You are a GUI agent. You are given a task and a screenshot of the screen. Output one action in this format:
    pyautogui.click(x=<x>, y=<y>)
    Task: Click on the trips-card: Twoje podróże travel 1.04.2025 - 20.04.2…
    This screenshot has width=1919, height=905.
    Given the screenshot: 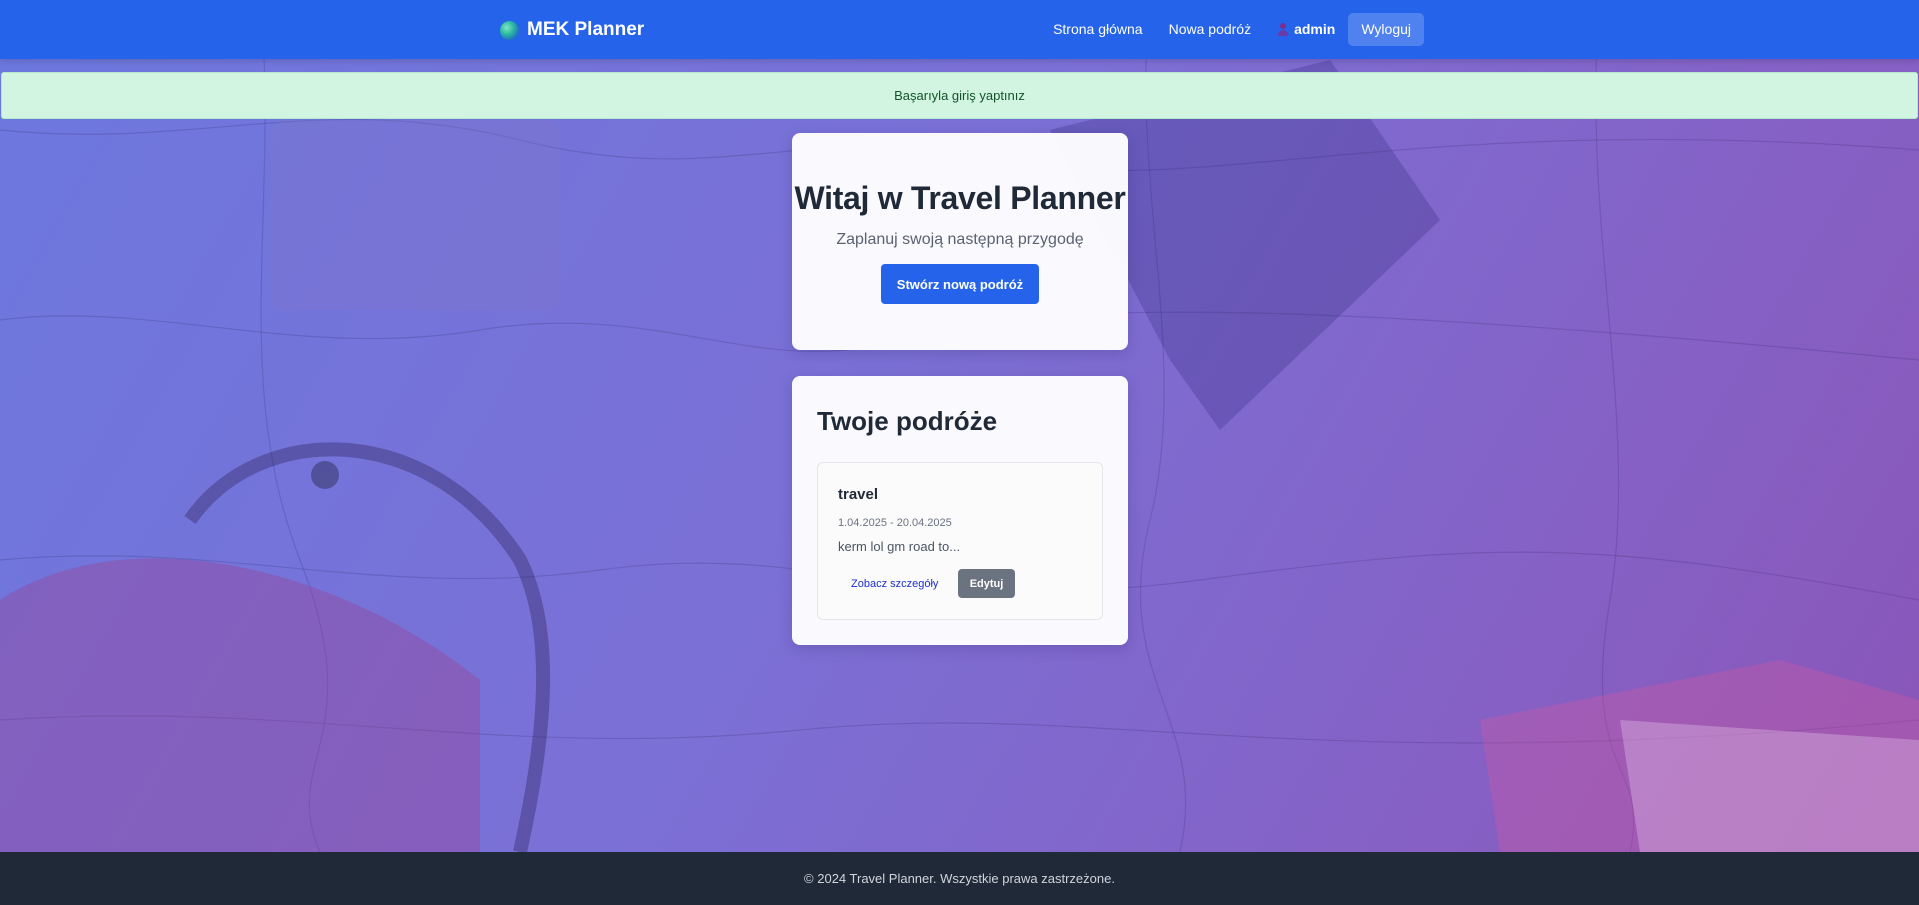 What is the action you would take?
    pyautogui.click(x=960, y=510)
    